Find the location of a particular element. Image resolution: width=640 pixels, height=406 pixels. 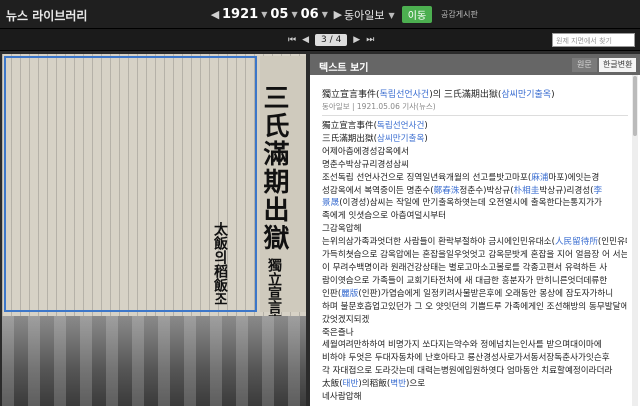

article-text: (인민유대소)는 is located at coordinates (612, 242).